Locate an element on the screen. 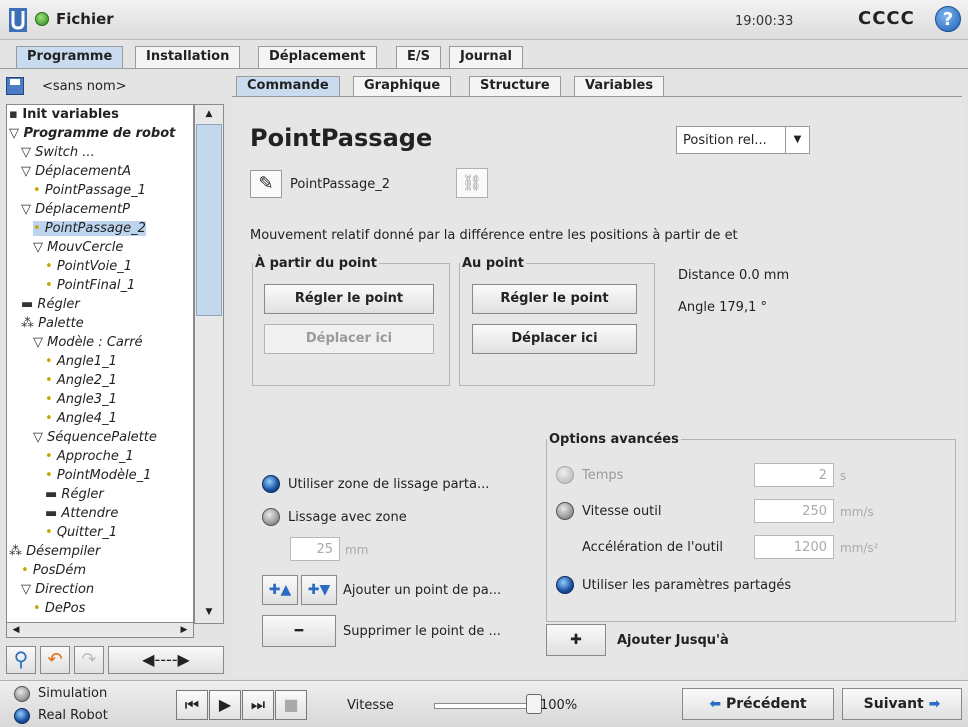  tree-item: ▬ Attendre is located at coordinates (81, 513).